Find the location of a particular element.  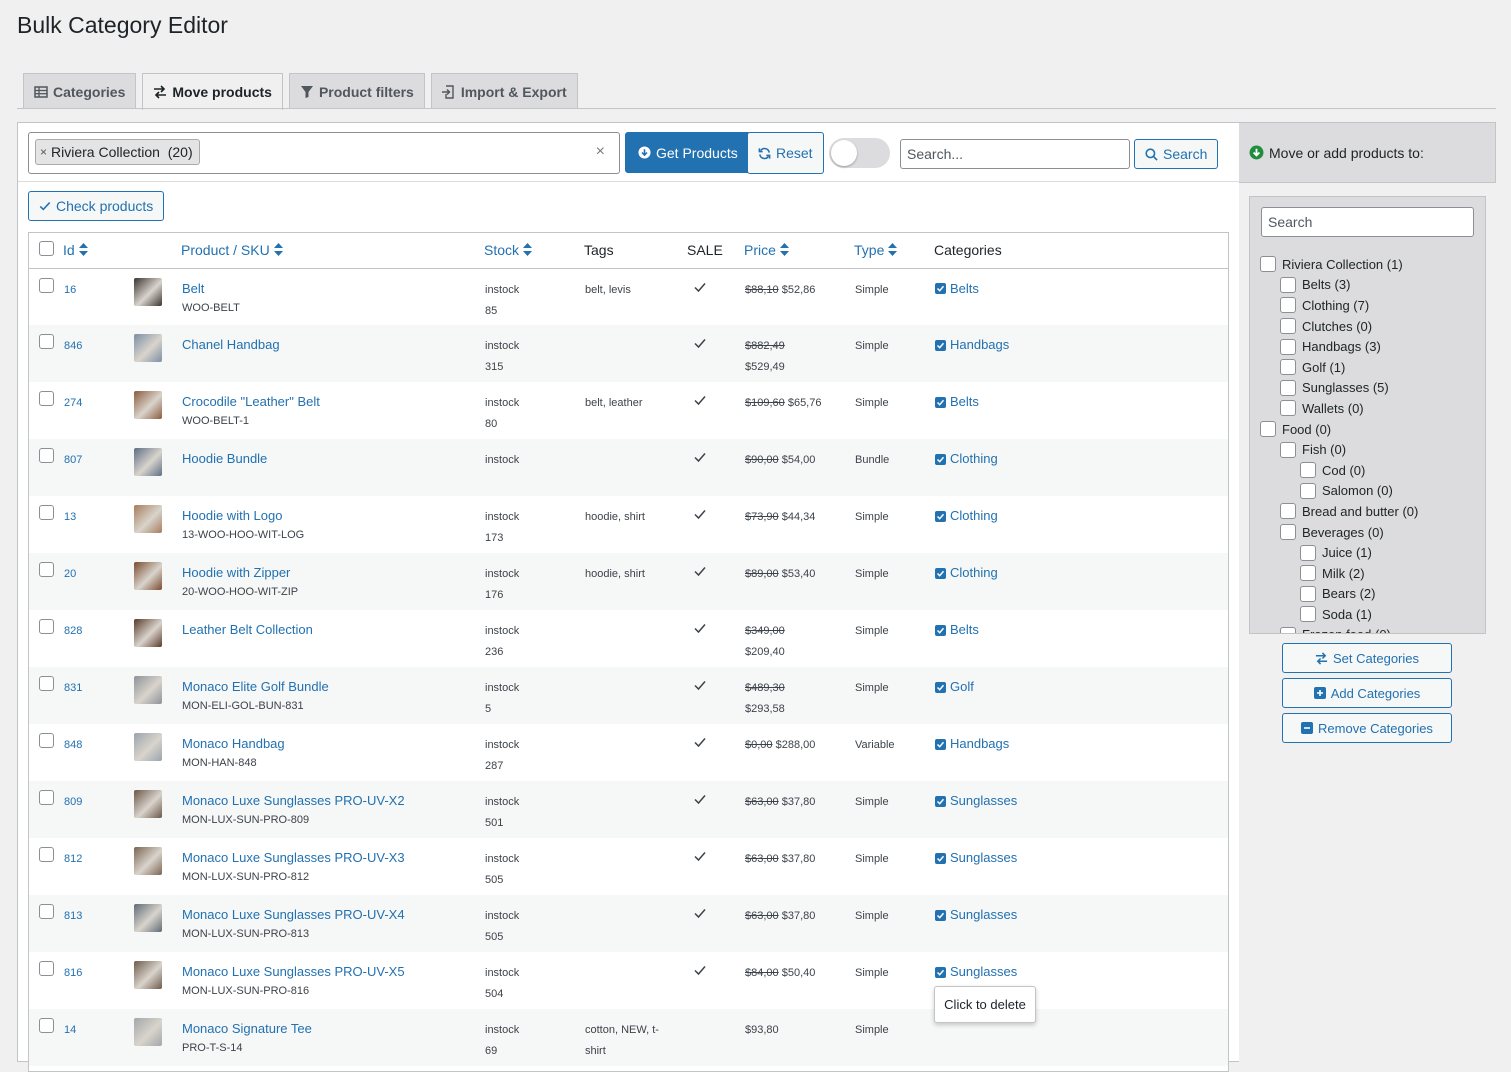

mode-toggle is located at coordinates (859, 153).